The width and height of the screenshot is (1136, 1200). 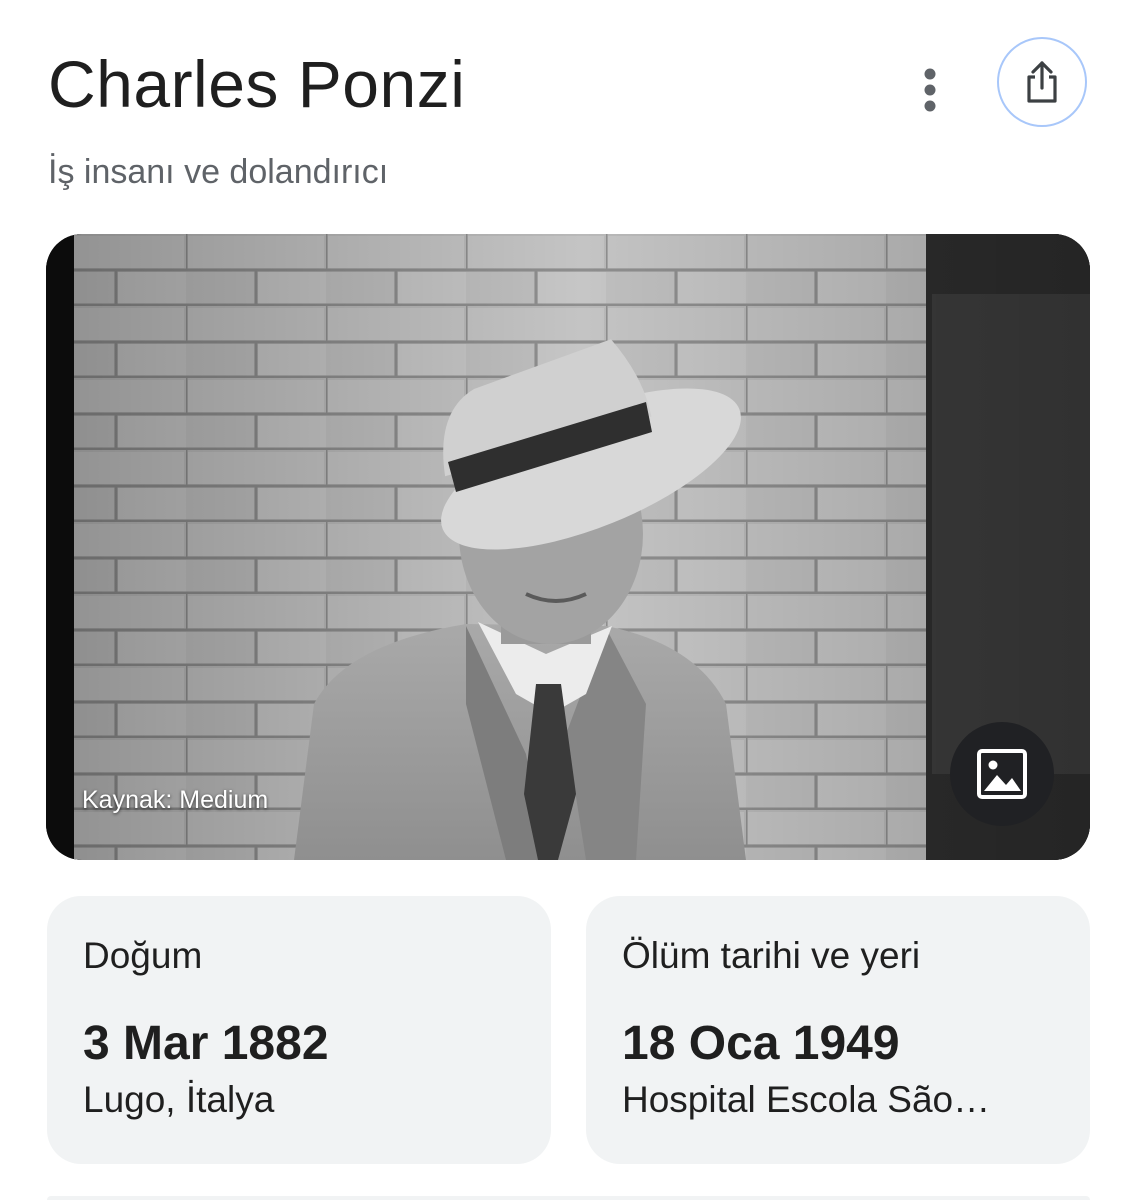 What do you see at coordinates (218, 172) in the screenshot?
I see `page-subtitle: İş insanı ve dolandırıcı` at bounding box center [218, 172].